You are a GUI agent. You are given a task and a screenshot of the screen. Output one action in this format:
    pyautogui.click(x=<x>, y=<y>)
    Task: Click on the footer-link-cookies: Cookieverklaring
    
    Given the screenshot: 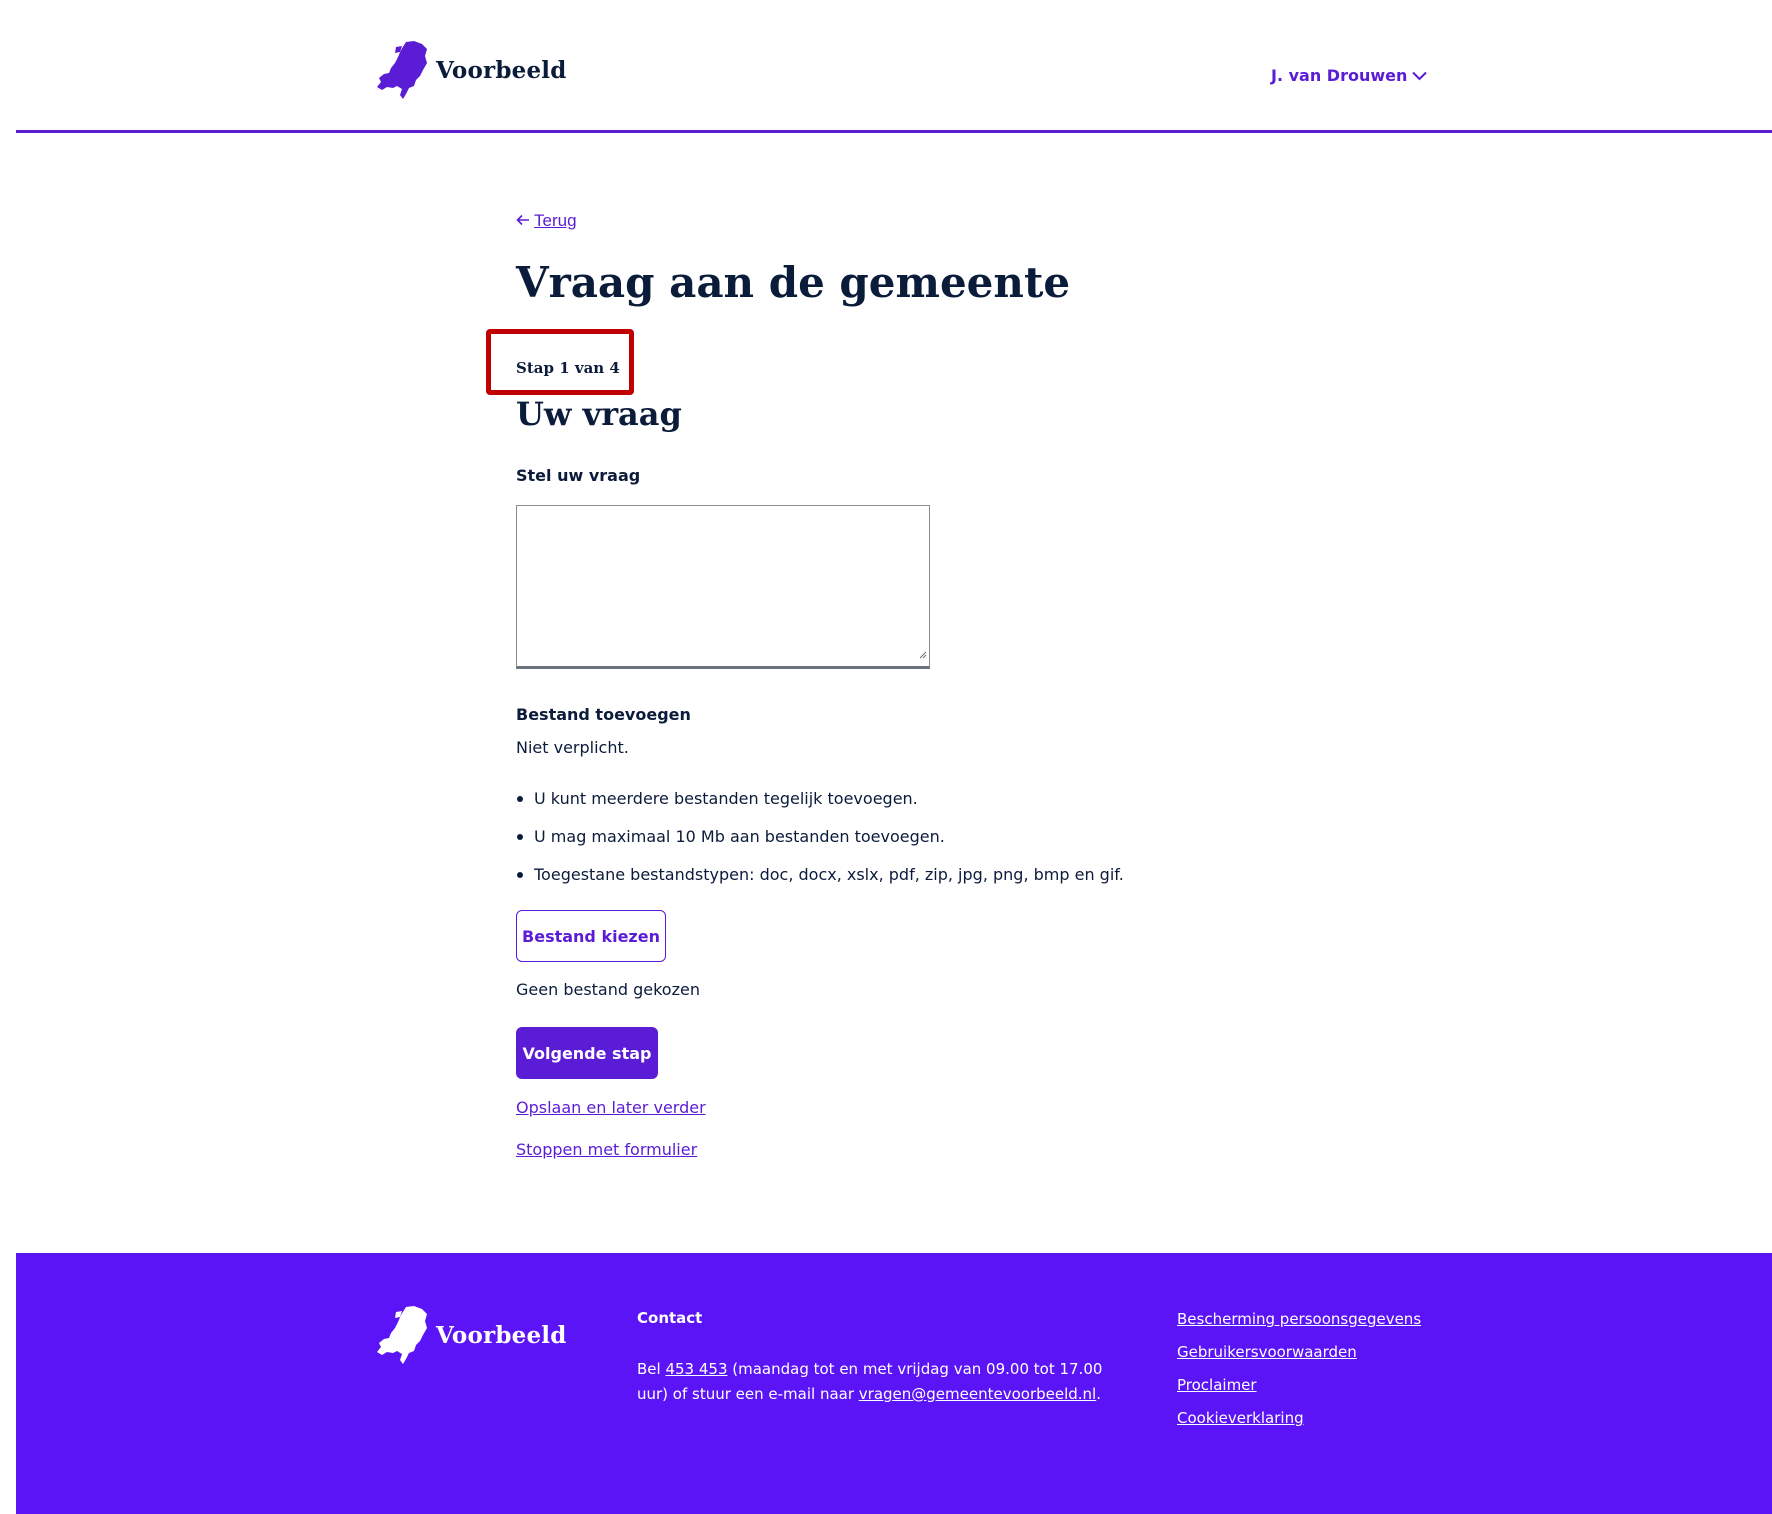 What is the action you would take?
    pyautogui.click(x=1299, y=1418)
    